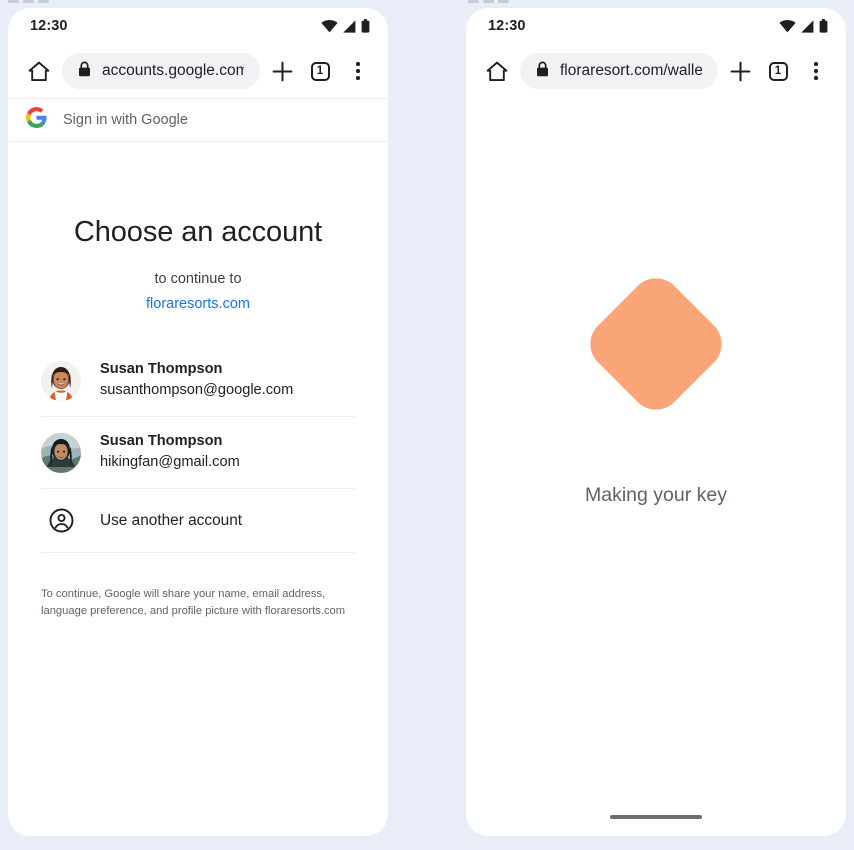 This screenshot has width=854, height=850. I want to click on page-title: Choose an account, so click(198, 232).